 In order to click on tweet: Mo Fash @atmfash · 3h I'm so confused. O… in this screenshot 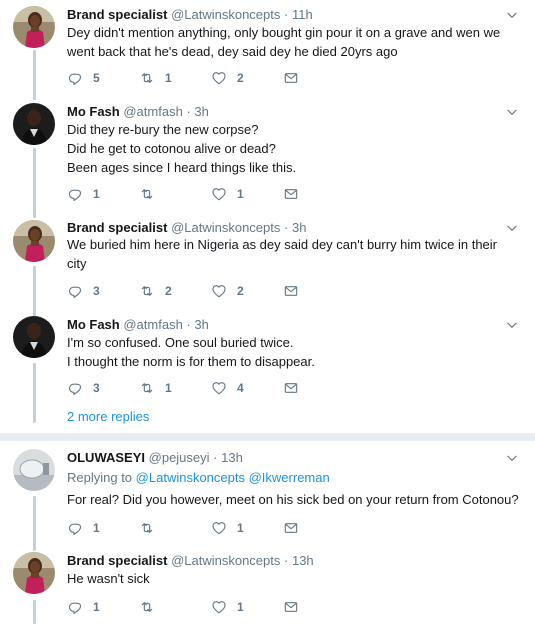, I will do `click(267, 360)`.